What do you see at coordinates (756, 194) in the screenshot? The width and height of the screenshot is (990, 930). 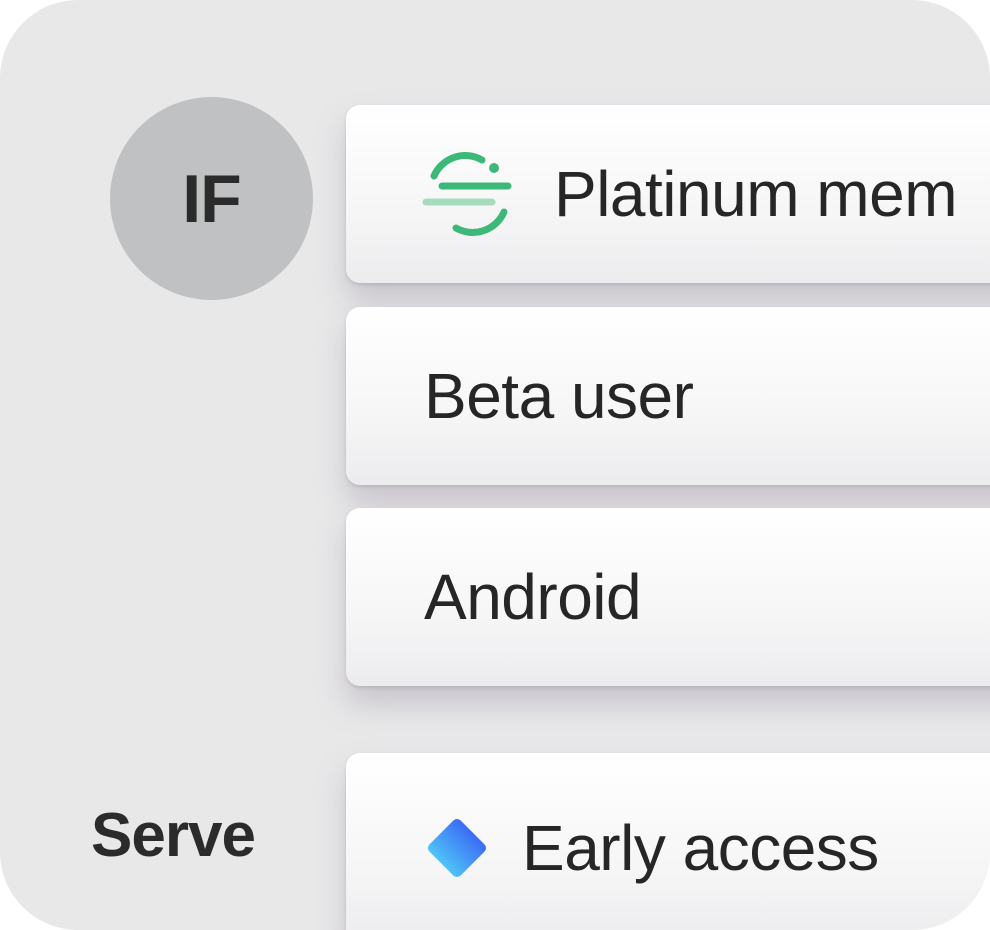 I see `segment-label: Platinum mem` at bounding box center [756, 194].